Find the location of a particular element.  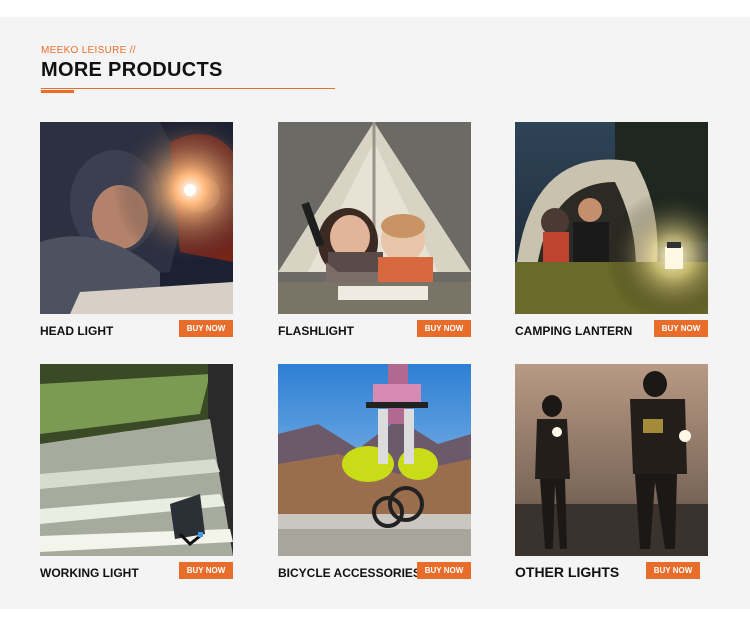

title-divider is located at coordinates (188, 88).